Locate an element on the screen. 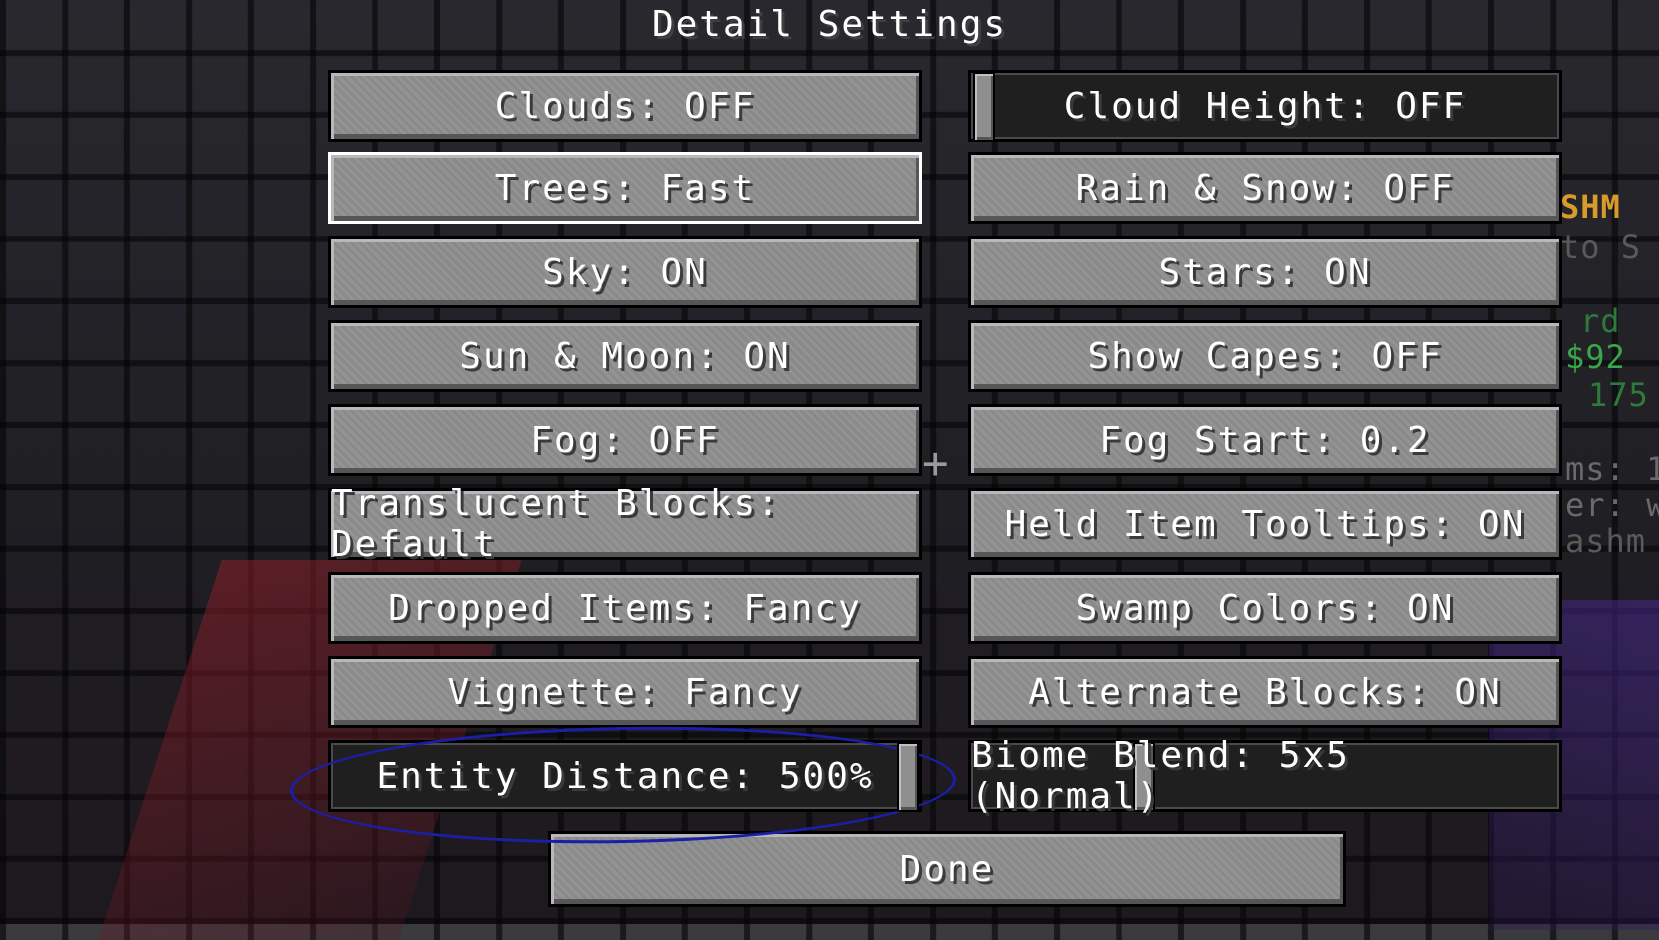  show-capes-button: Show Capes: OFF is located at coordinates (1265, 356).